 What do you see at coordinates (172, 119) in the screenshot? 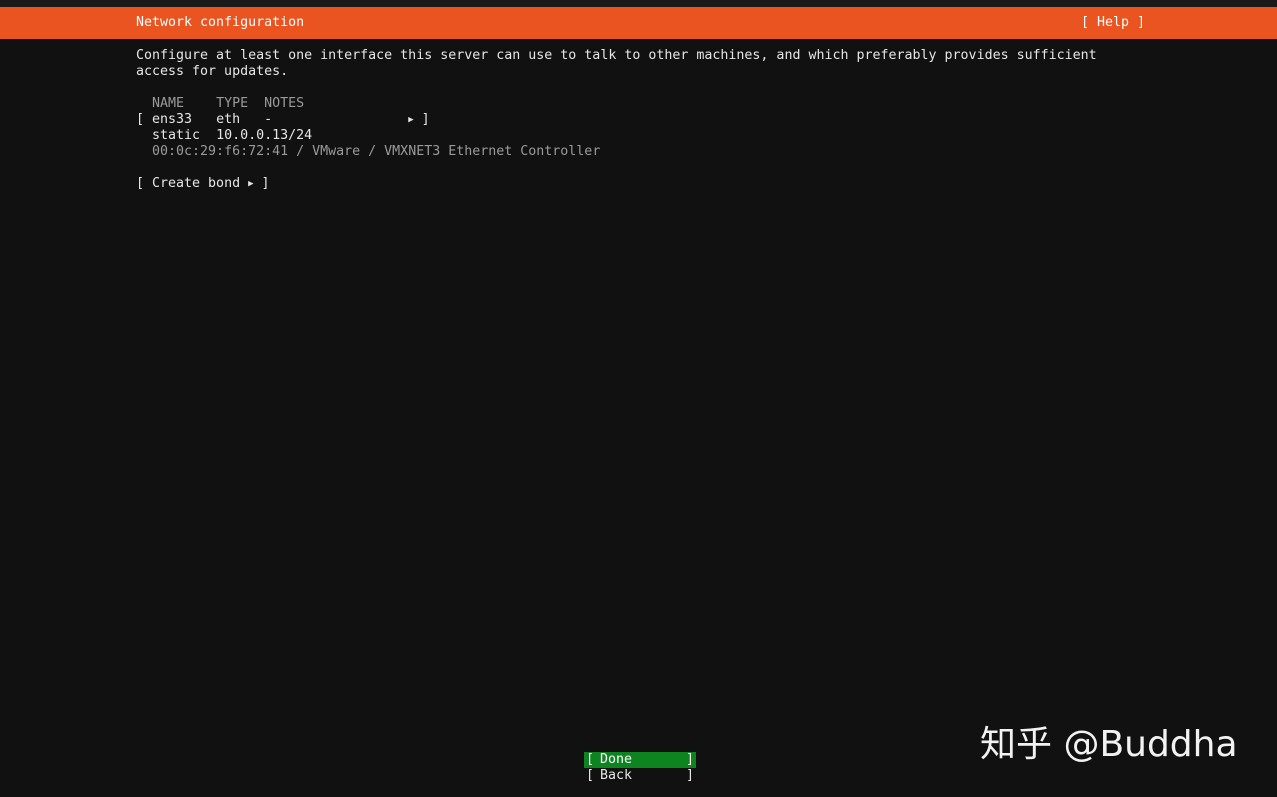
I see `interface-name: ens33` at bounding box center [172, 119].